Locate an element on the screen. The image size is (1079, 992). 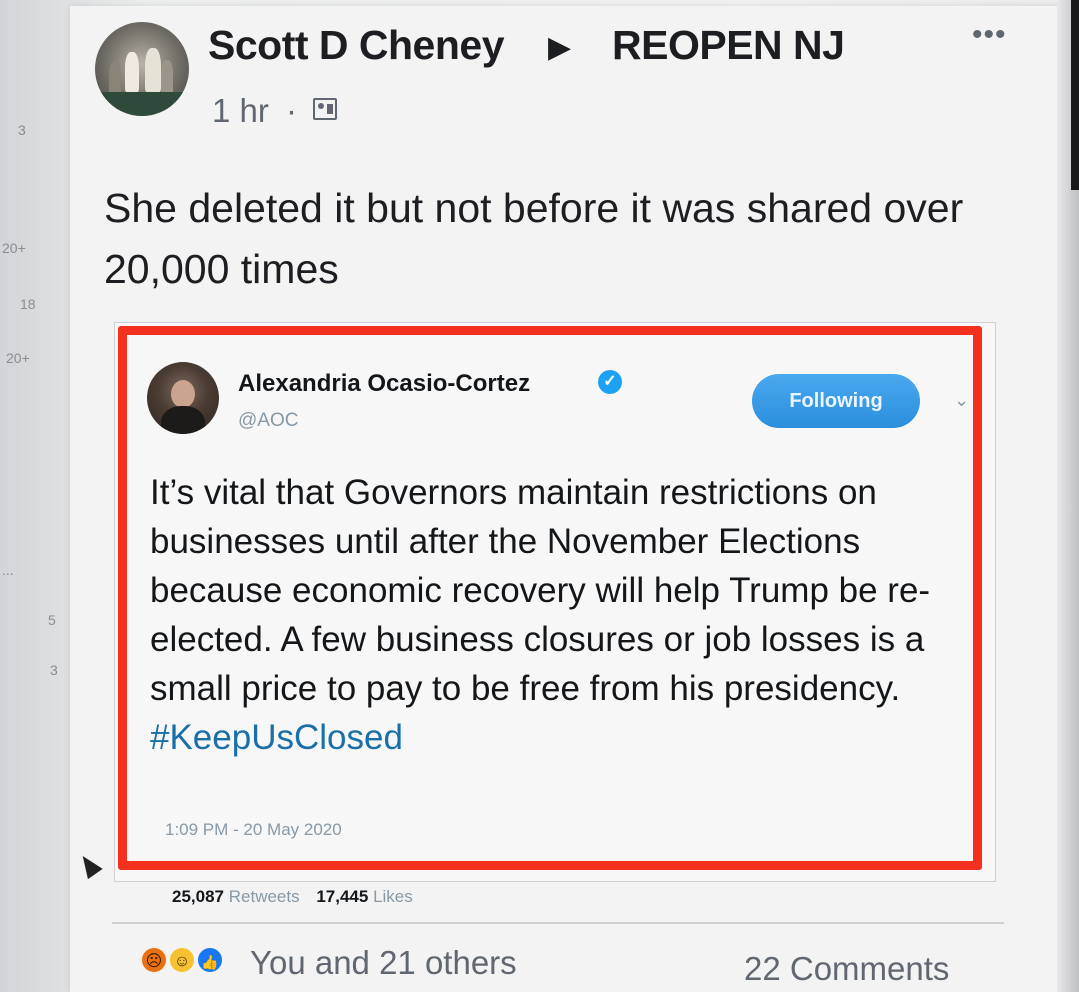
screen-bezel is located at coordinates (1075, 95).